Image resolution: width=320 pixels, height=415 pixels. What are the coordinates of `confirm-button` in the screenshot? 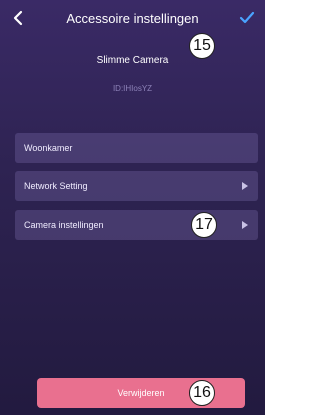 It's located at (247, 18).